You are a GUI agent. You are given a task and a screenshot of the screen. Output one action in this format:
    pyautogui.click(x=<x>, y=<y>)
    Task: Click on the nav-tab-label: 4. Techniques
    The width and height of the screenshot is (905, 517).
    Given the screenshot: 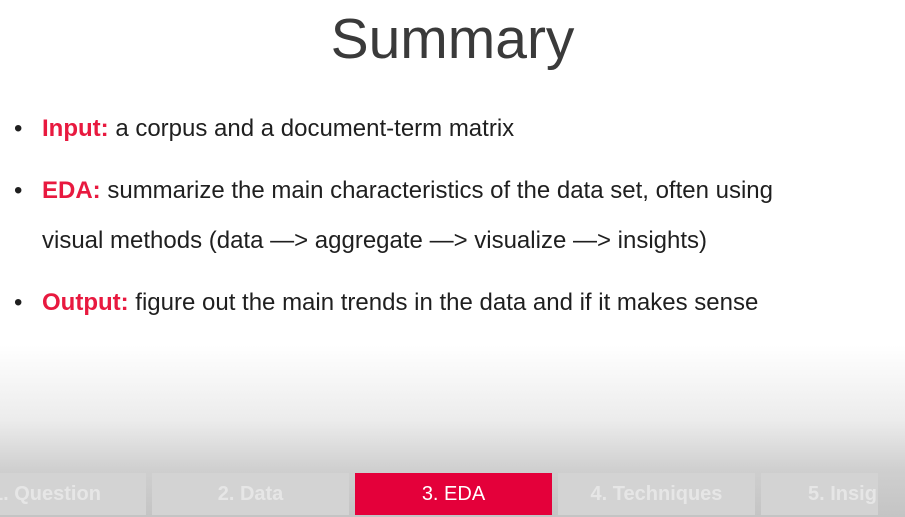 What is the action you would take?
    pyautogui.click(x=656, y=494)
    